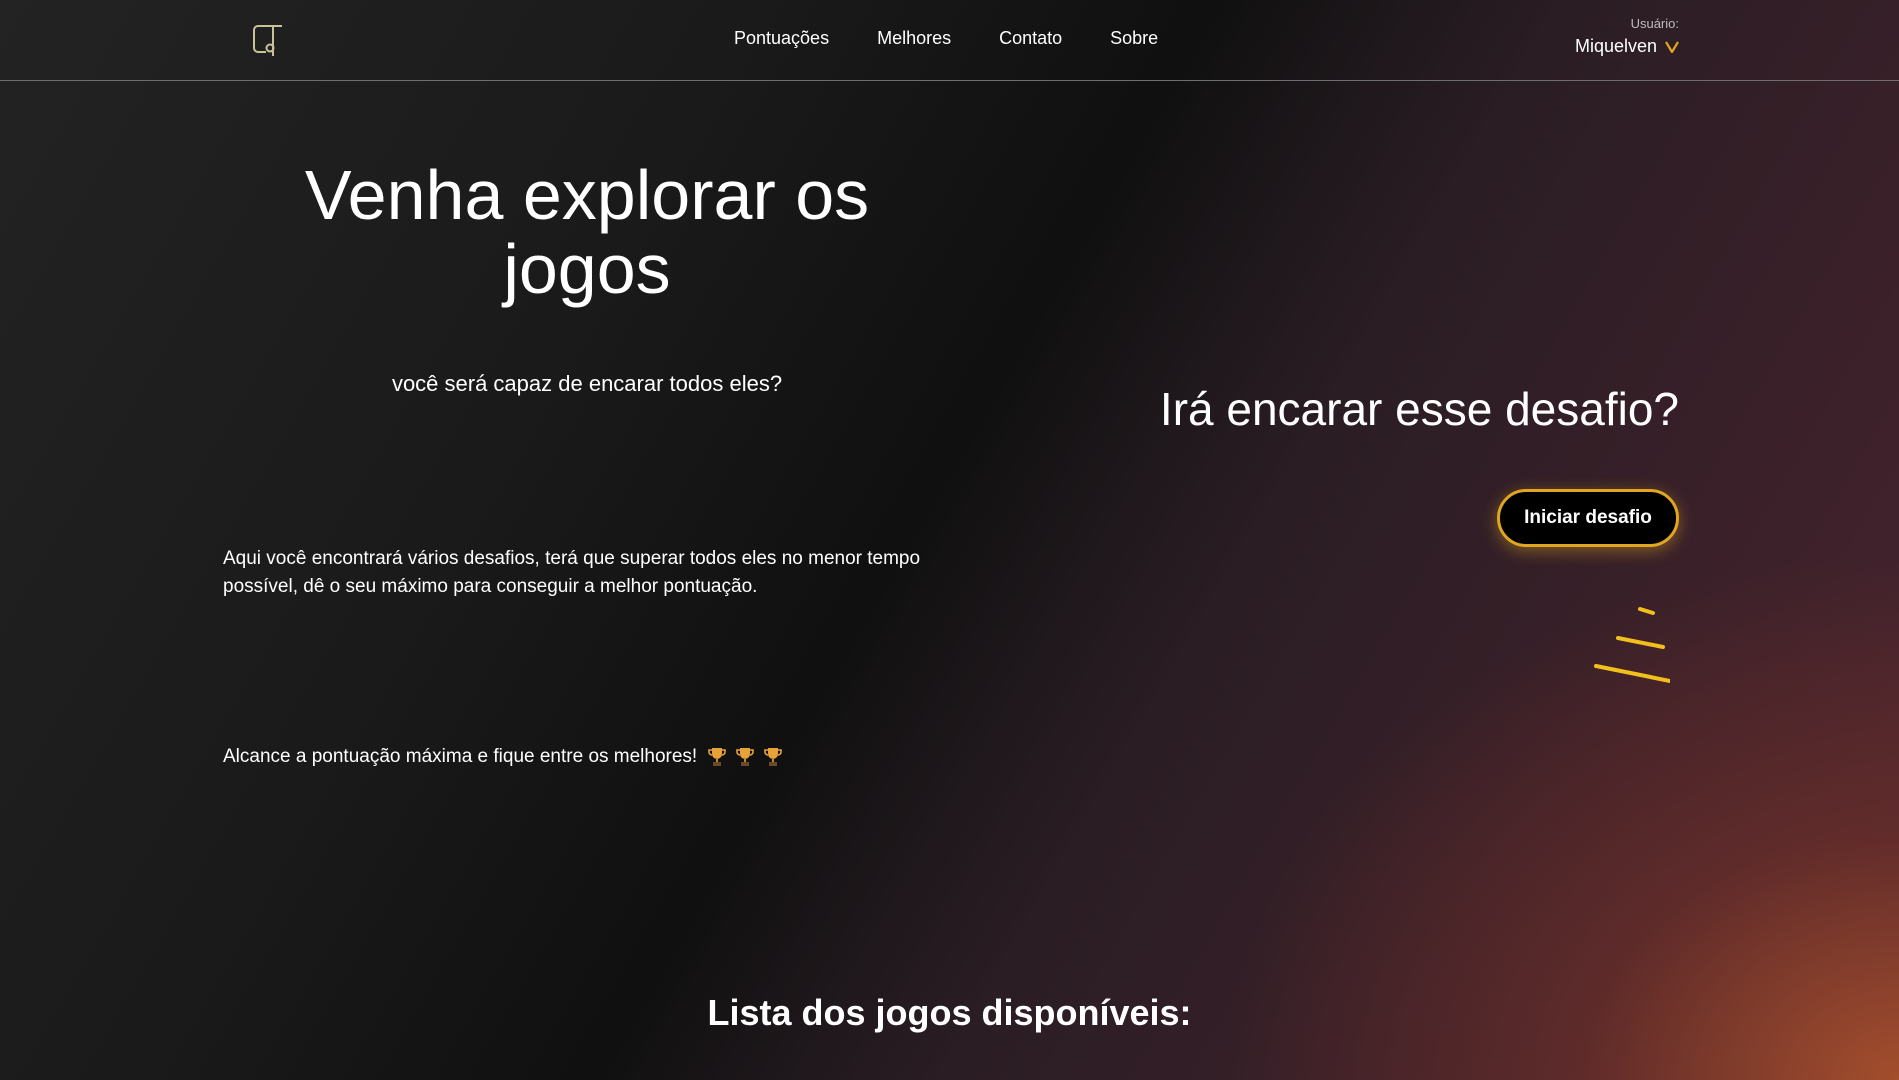 The height and width of the screenshot is (1080, 1899). Describe the element at coordinates (781, 38) in the screenshot. I see `nav-link-pontuacoes: Pontuações` at that location.